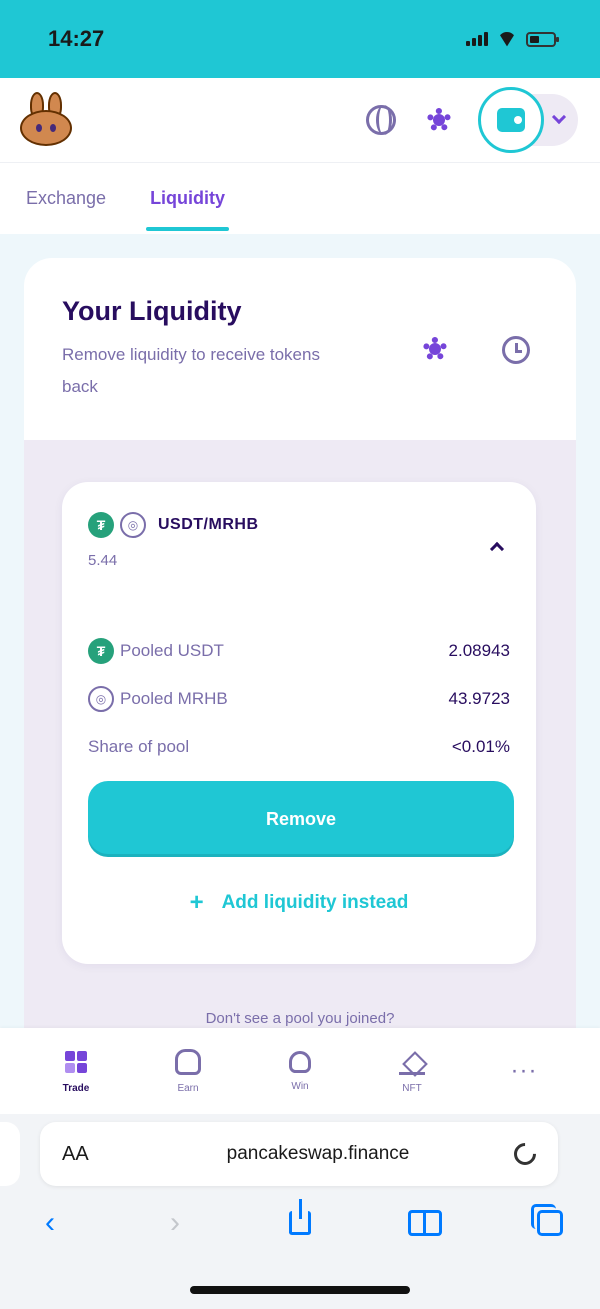 This screenshot has width=600, height=1309. I want to click on detail-value: 2.08943, so click(479, 650).